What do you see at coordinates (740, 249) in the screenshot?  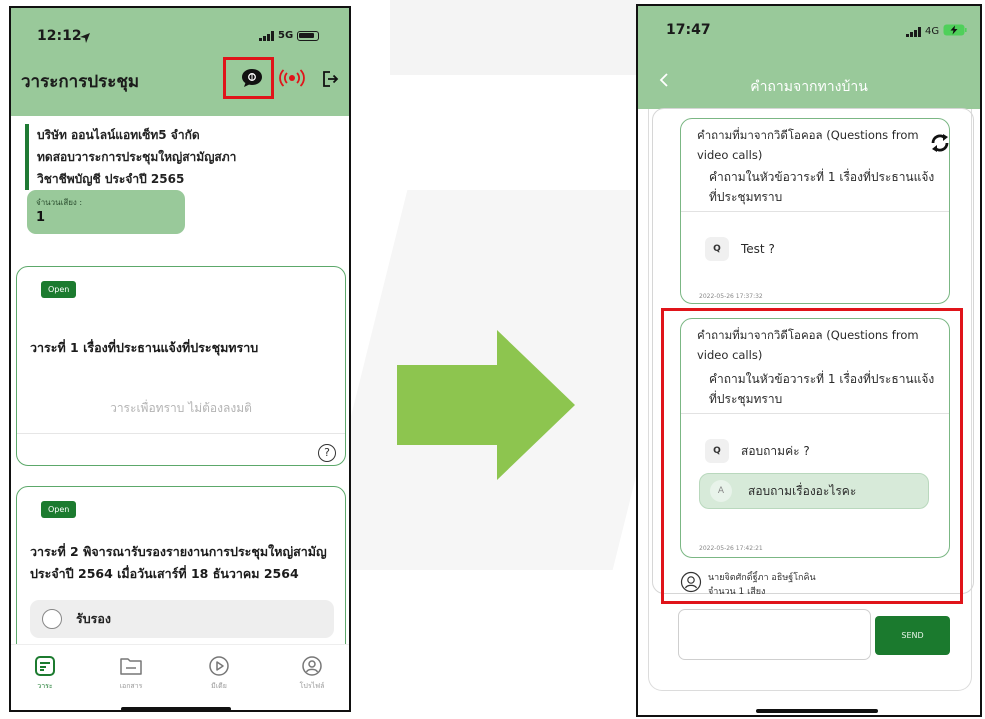 I see `question-row: Q Test ?` at bounding box center [740, 249].